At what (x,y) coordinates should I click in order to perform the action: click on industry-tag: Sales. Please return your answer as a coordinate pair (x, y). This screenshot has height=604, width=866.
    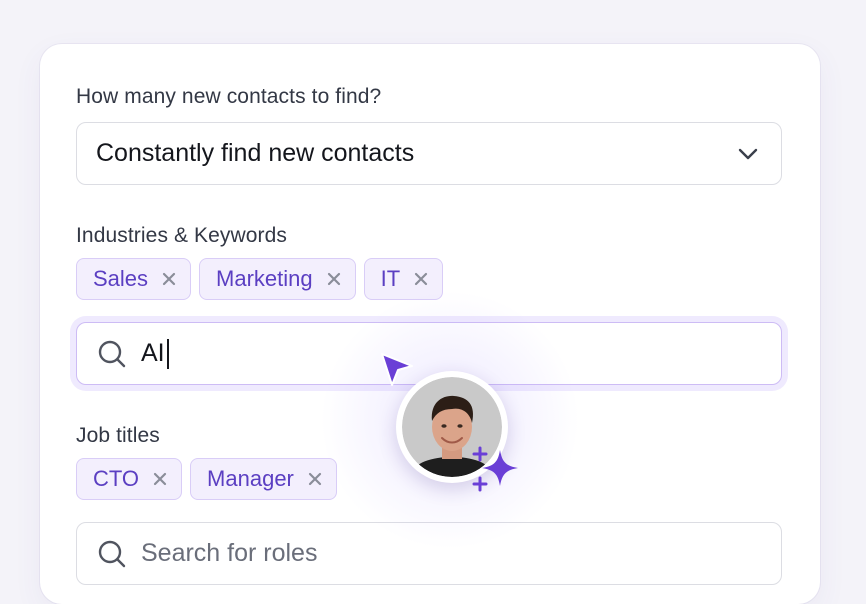
    Looking at the image, I should click on (134, 279).